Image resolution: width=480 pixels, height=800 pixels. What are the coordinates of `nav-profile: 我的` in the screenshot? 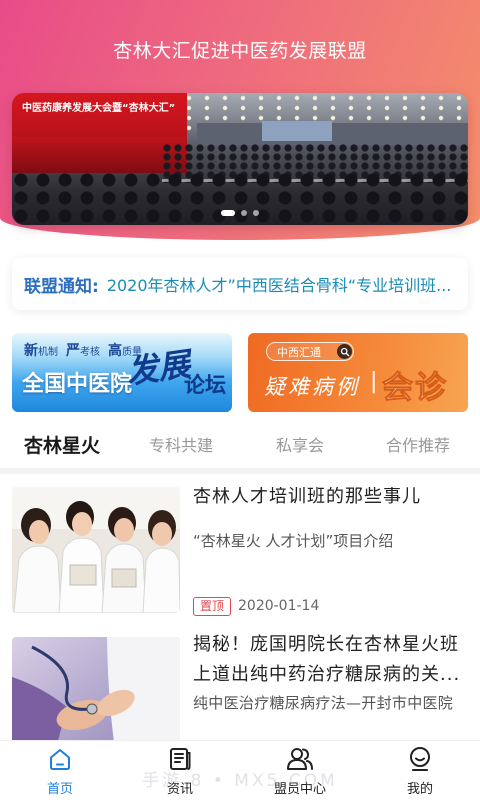 It's located at (420, 770).